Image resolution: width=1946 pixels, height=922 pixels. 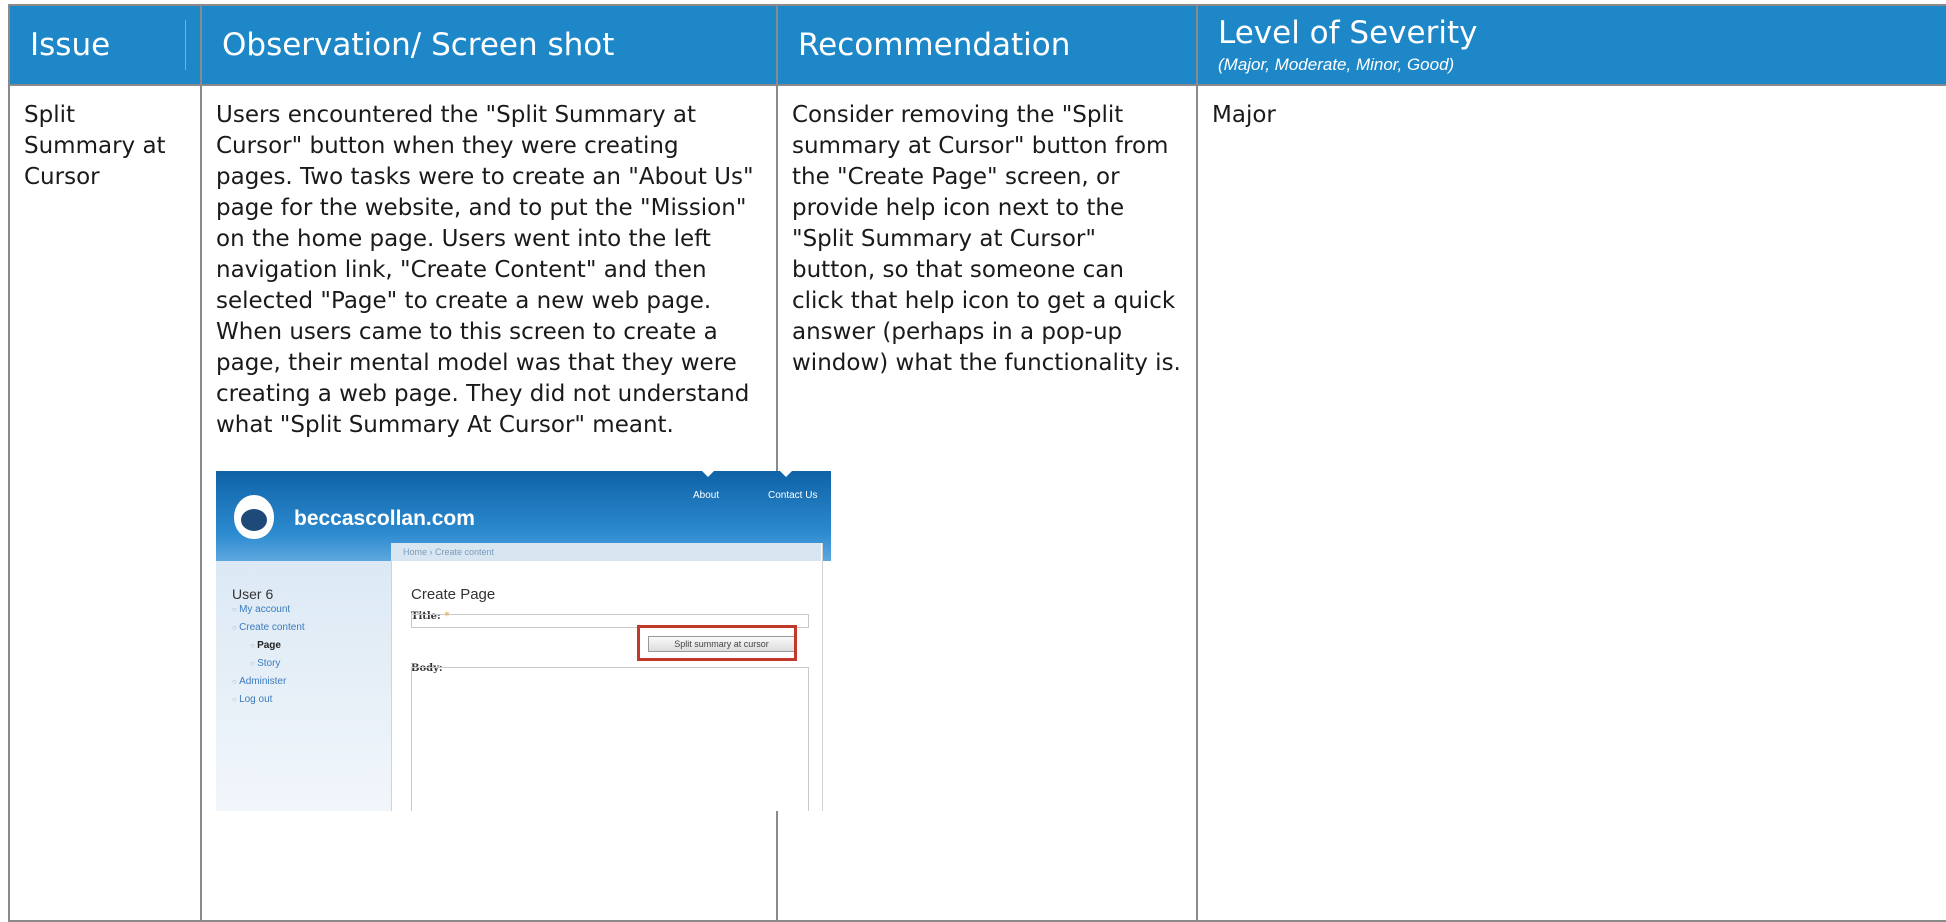 What do you see at coordinates (384, 518) in the screenshot?
I see `site-name: beccascollan.com` at bounding box center [384, 518].